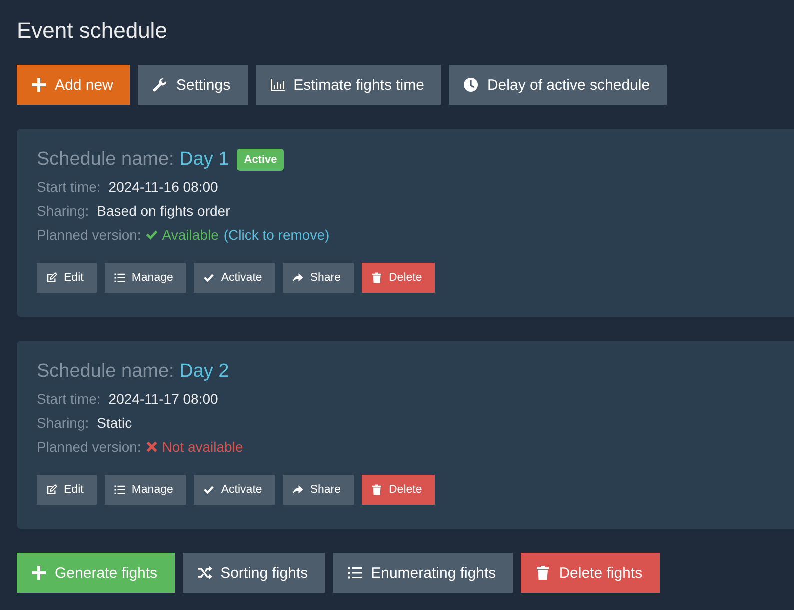  Describe the element at coordinates (133, 372) in the screenshot. I see `schedule-name: Schedule name: Day 2` at that location.